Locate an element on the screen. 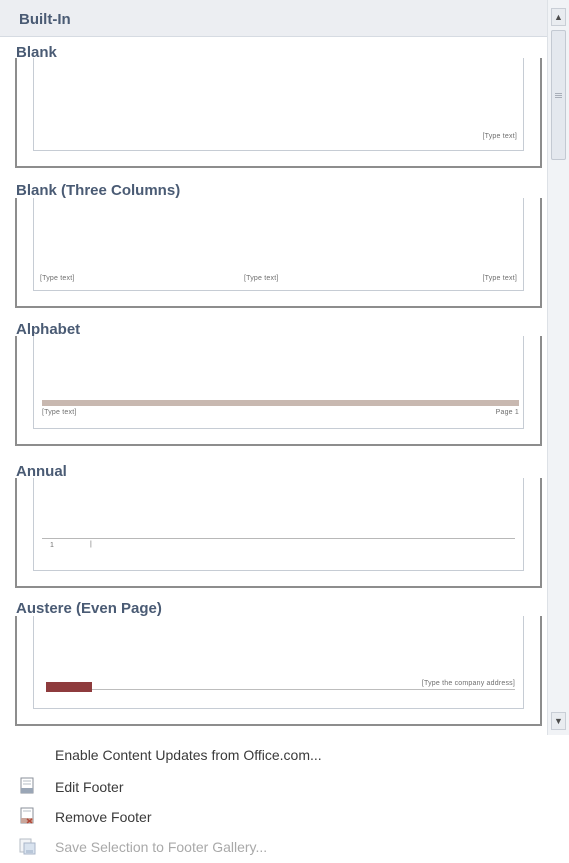  alphabet-band is located at coordinates (280, 403).